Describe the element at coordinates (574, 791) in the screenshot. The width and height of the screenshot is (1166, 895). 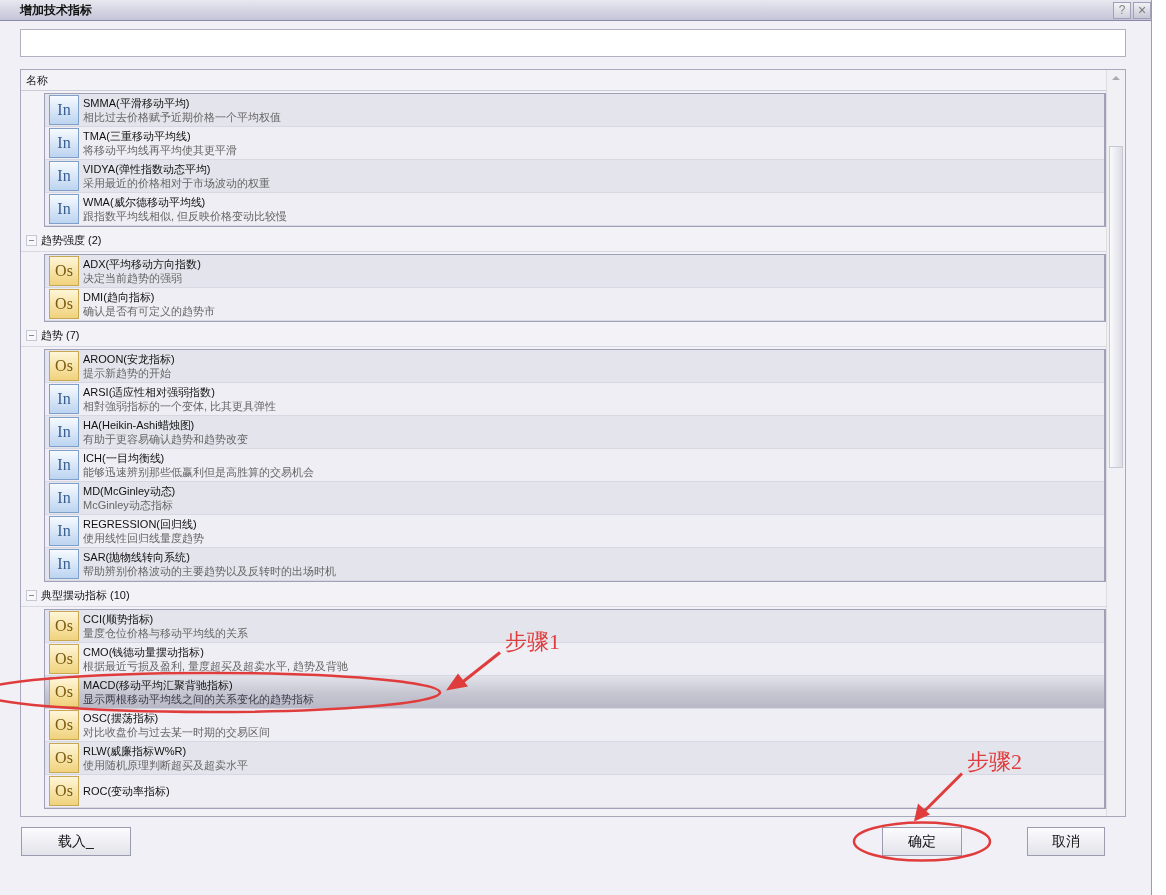
I see `indicator-row: Os ROC(变动率指标)` at that location.